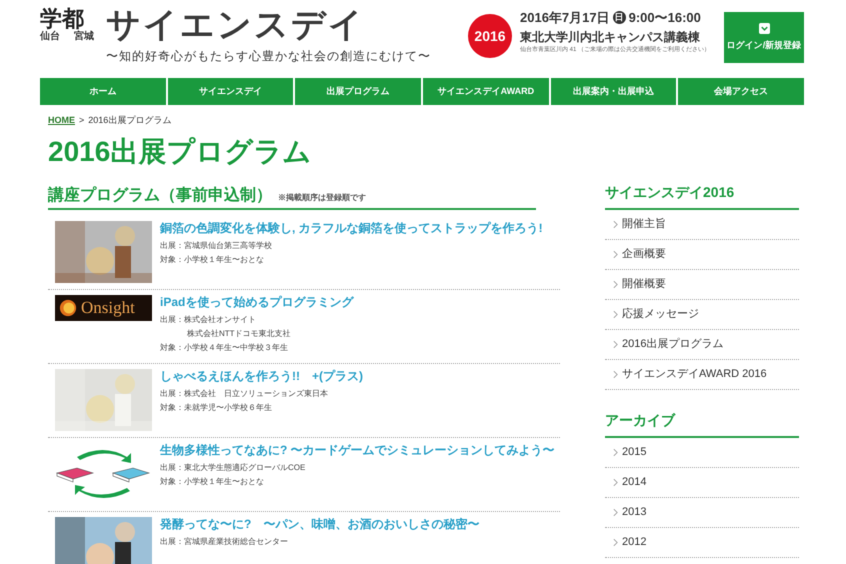 The image size is (846, 564). What do you see at coordinates (224, 542) in the screenshot?
I see `program-detail: 出展：宮城県産業技術総合センター` at bounding box center [224, 542].